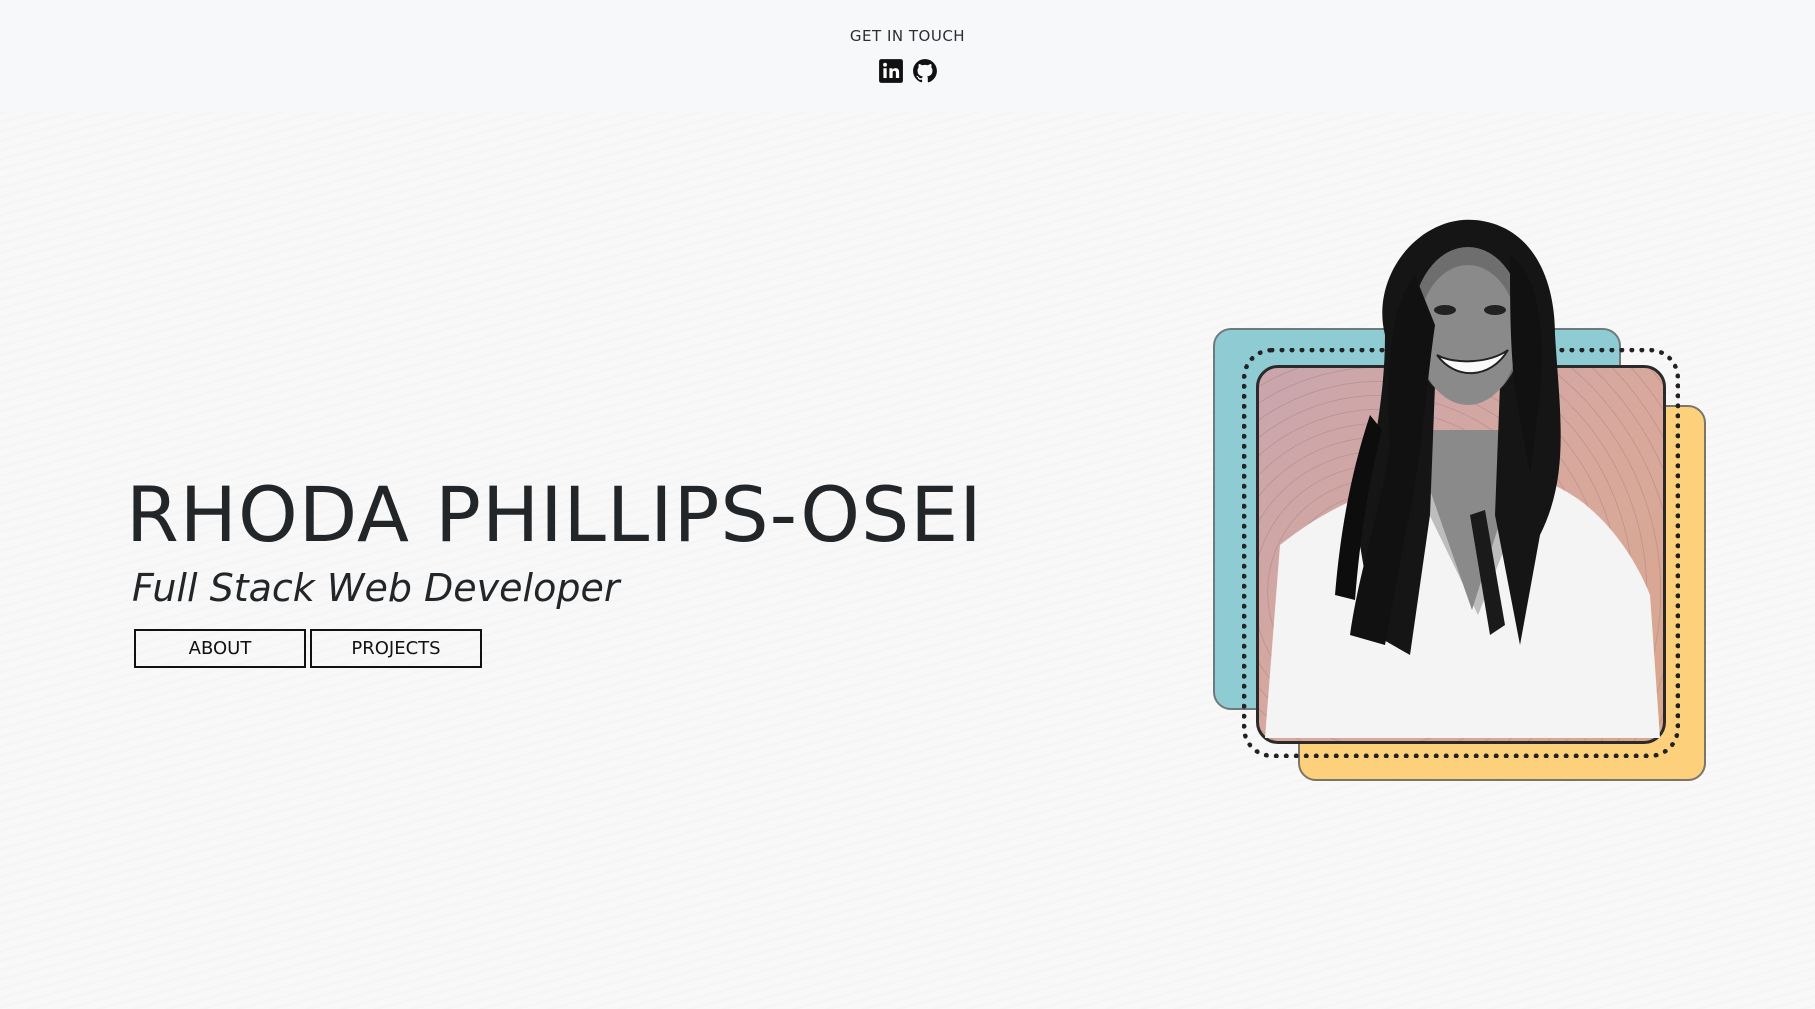  Describe the element at coordinates (1462, 478) in the screenshot. I see `profile-portrait` at that location.